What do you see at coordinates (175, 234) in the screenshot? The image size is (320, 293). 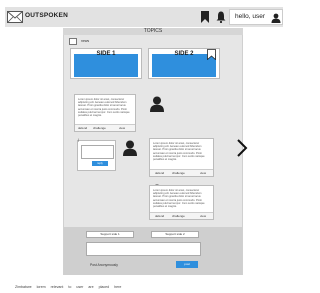 I see `support-side-2-button: Support side 2` at bounding box center [175, 234].